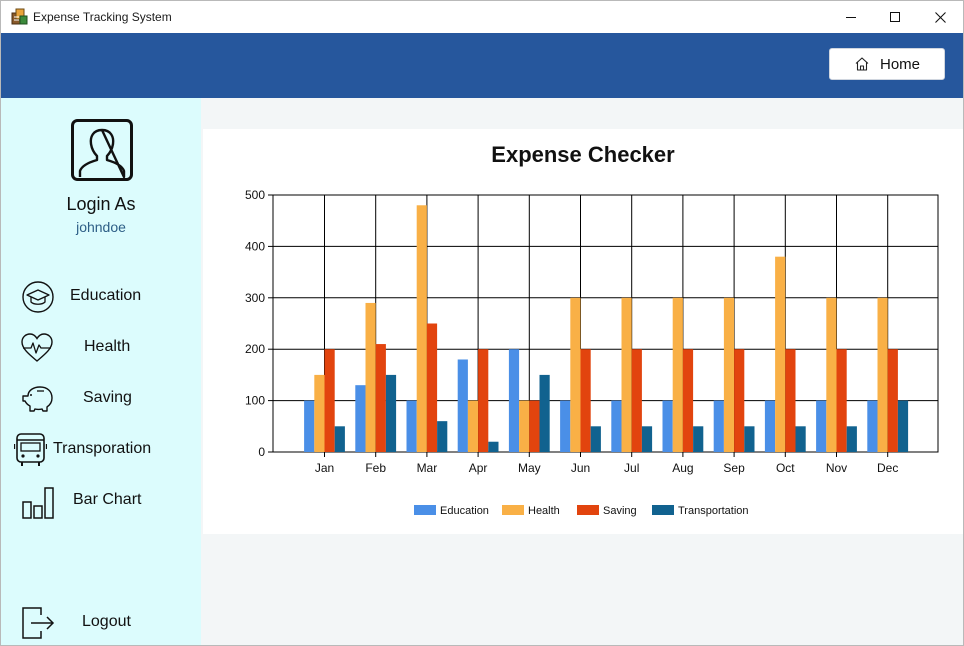 This screenshot has height=646, width=964. Describe the element at coordinates (309, 426) in the screenshot. I see `bar-education-jan` at that location.